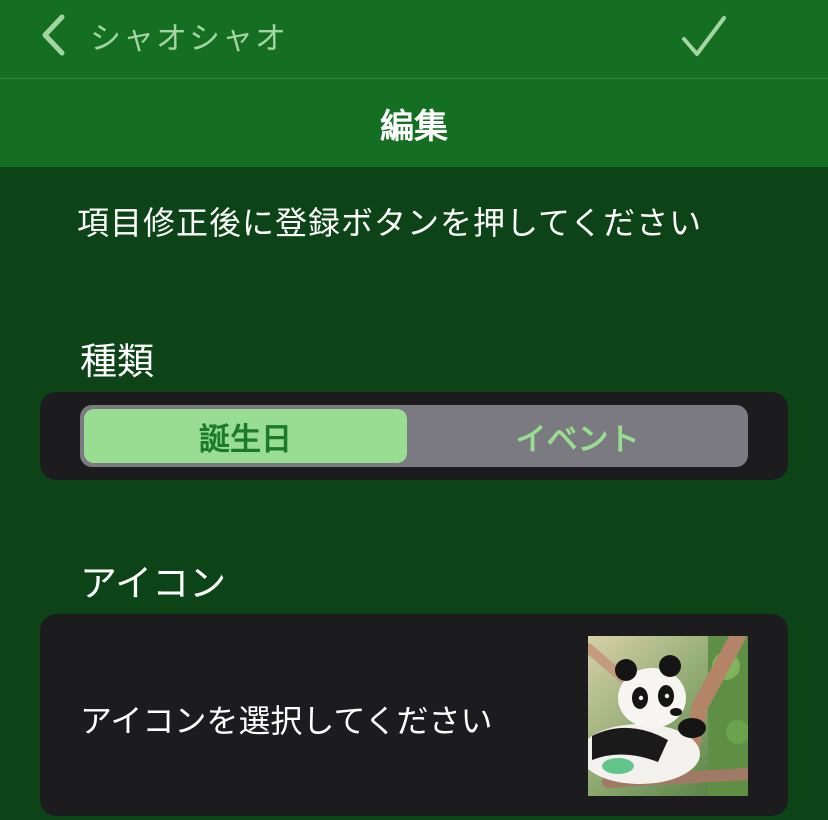 This screenshot has height=820, width=828. Describe the element at coordinates (153, 583) in the screenshot. I see `icon-section-label: アイコン` at that location.